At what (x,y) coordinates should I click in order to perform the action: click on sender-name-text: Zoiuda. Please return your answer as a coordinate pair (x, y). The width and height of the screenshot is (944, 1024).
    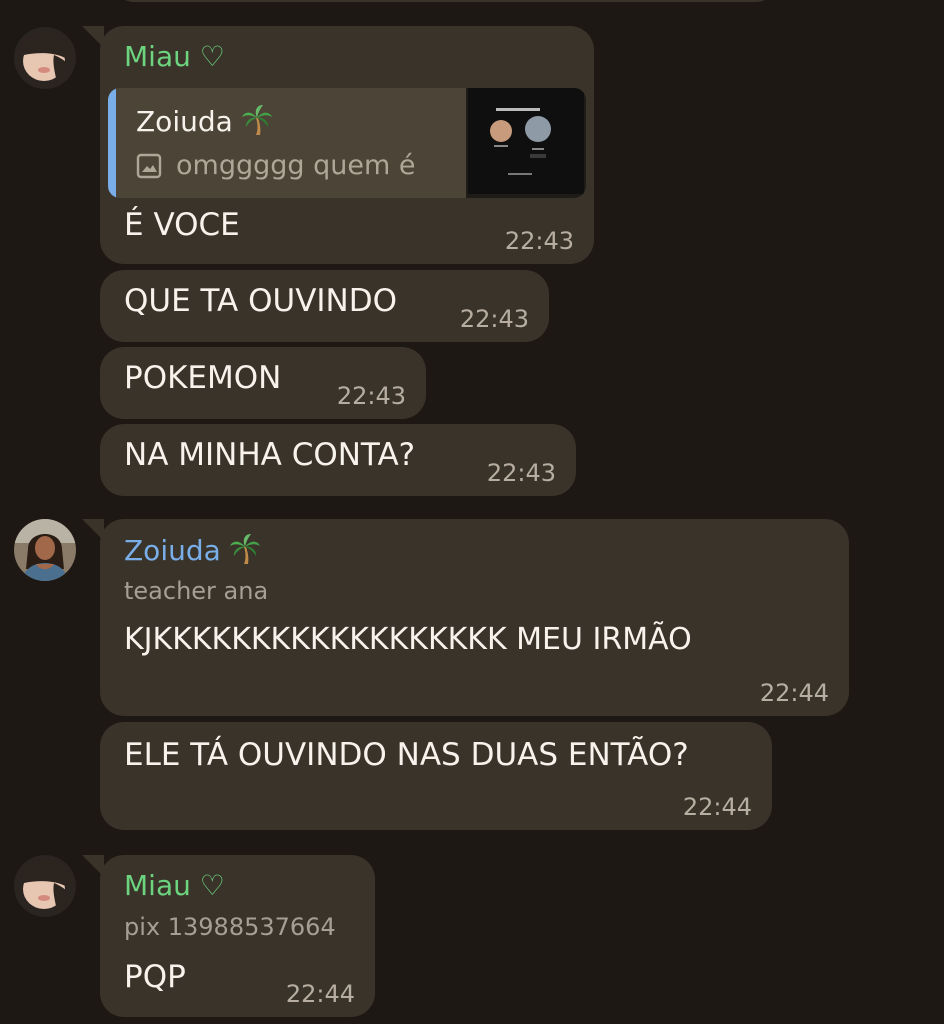
    Looking at the image, I should click on (172, 550).